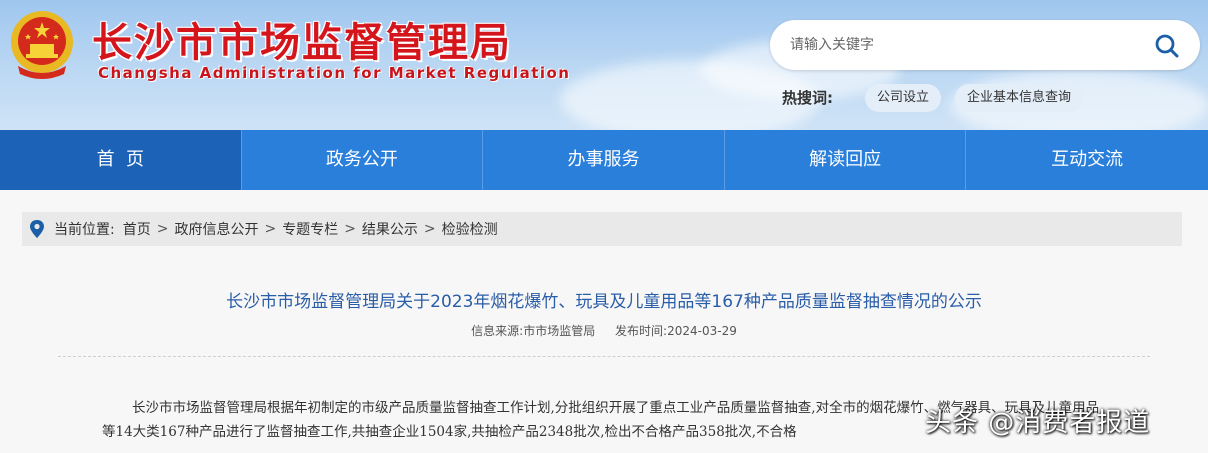  I want to click on breadcrumb-special-topics: 专题专栏, so click(310, 229).